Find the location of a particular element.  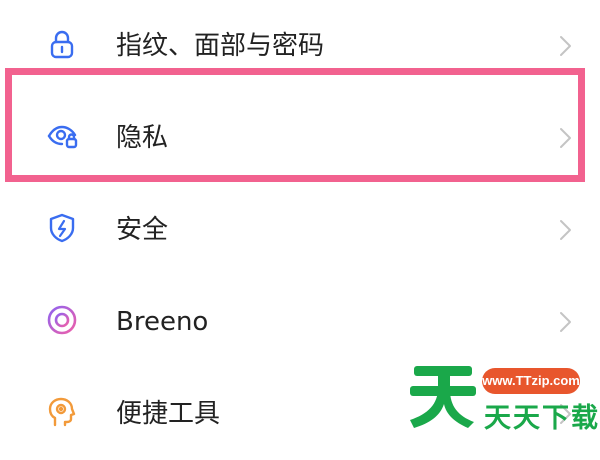

settings-item-label: 便捷工具 is located at coordinates (168, 414).